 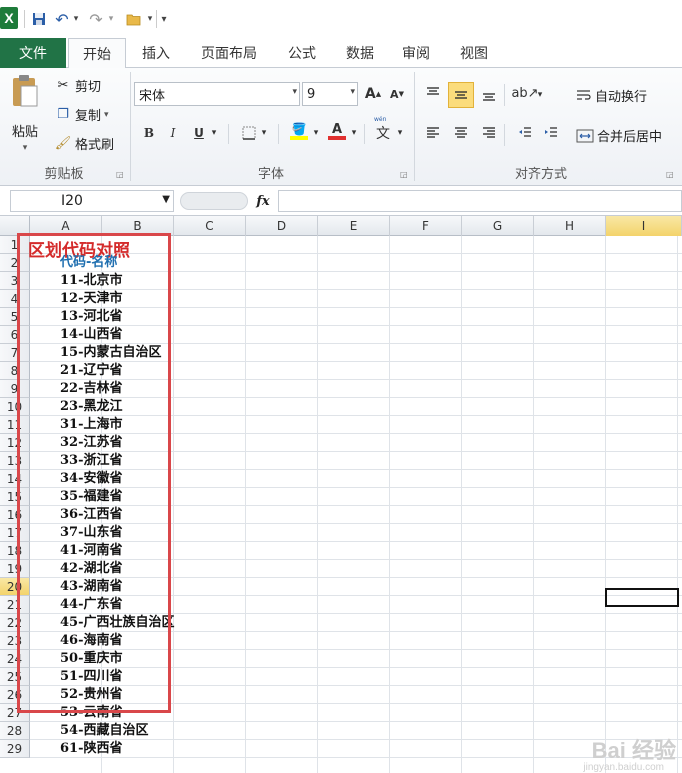 I want to click on clipboard-launcher-icon: ◲, so click(x=120, y=174).